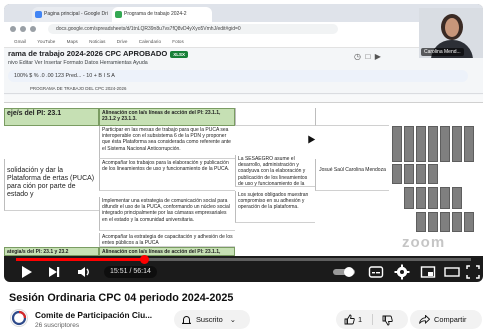 The width and height of the screenshot is (487, 330). I want to click on share-button: Compartir, so click(446, 319).